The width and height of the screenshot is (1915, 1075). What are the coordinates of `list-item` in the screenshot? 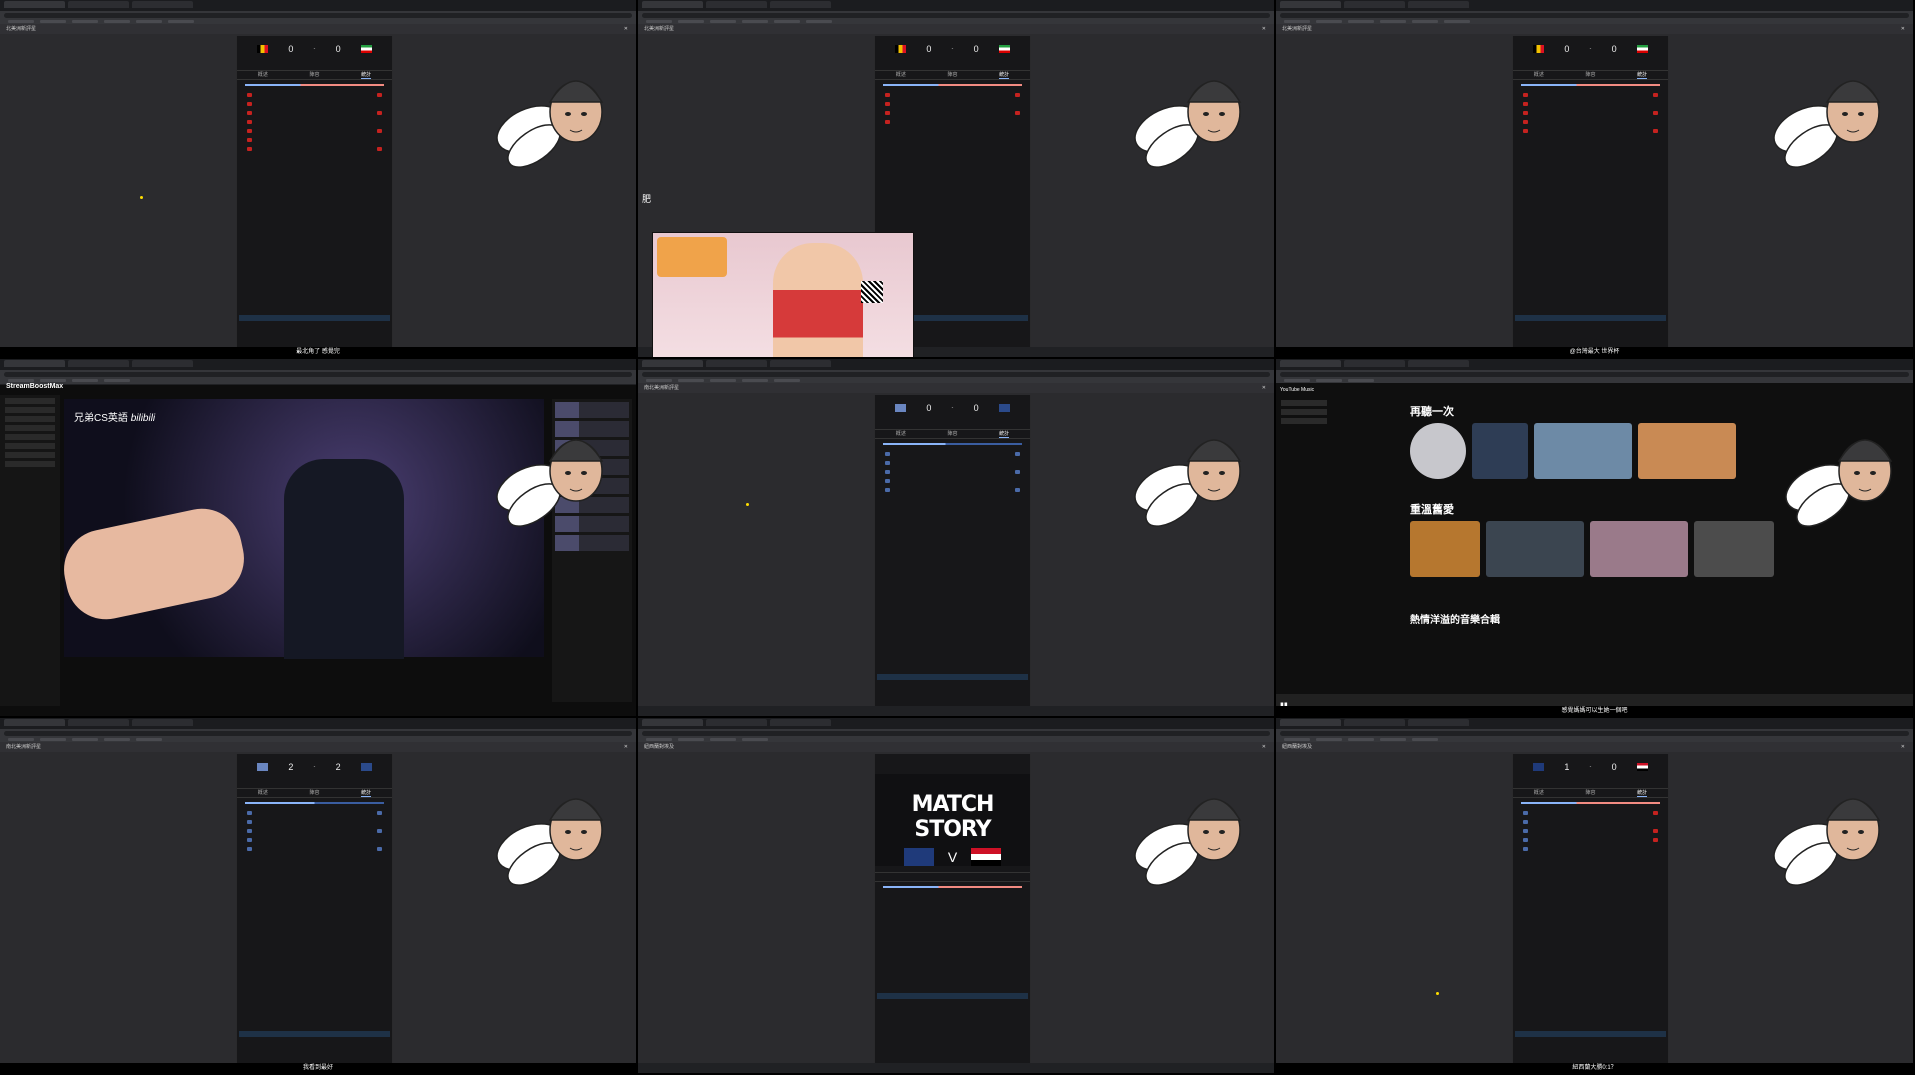 It's located at (592, 543).